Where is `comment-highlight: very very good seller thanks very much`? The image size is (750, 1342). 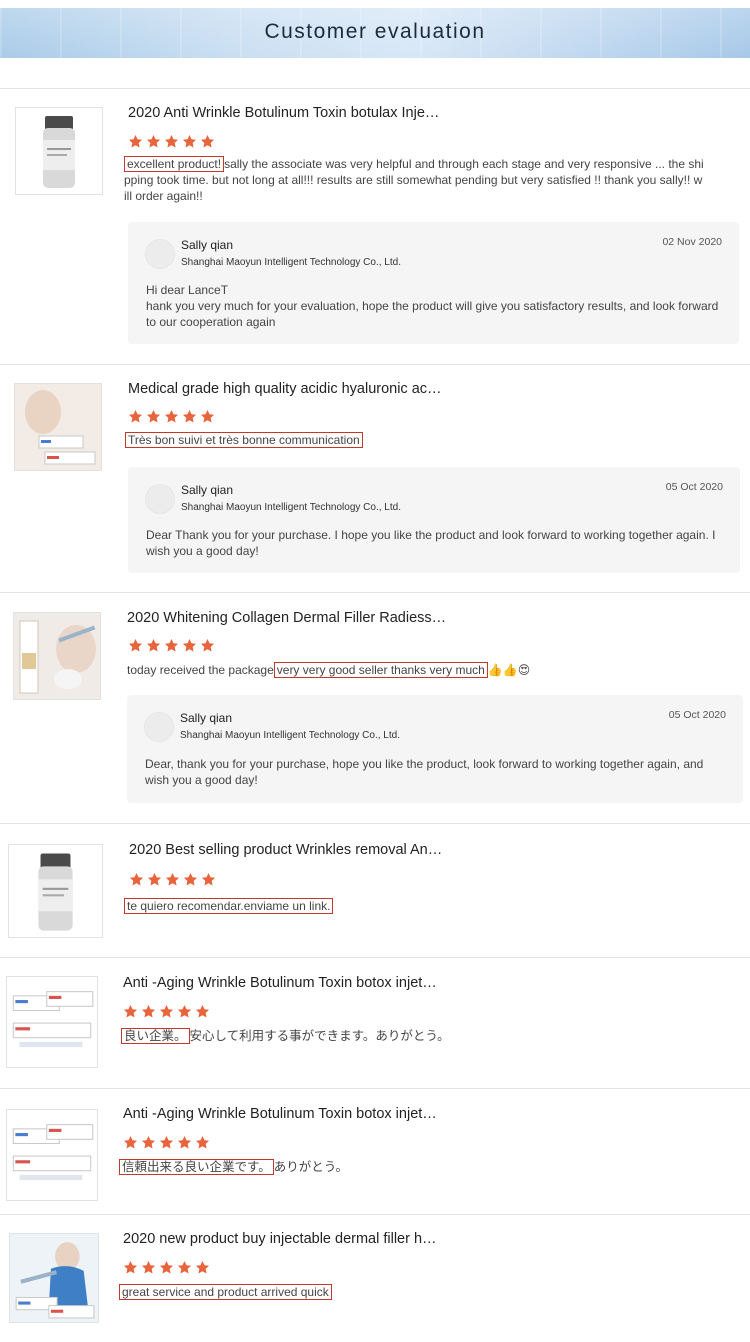
comment-highlight: very very good seller thanks very much is located at coordinates (380, 670).